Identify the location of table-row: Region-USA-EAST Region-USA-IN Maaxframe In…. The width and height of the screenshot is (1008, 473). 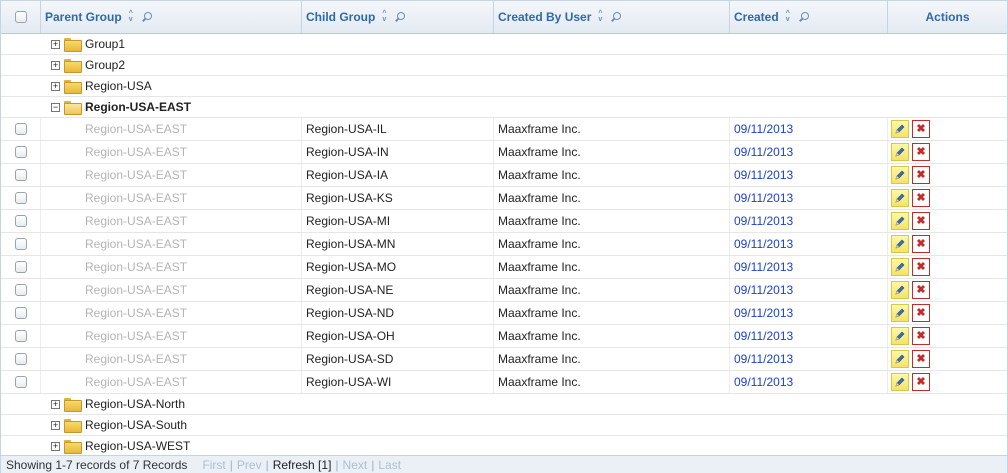
(504, 152).